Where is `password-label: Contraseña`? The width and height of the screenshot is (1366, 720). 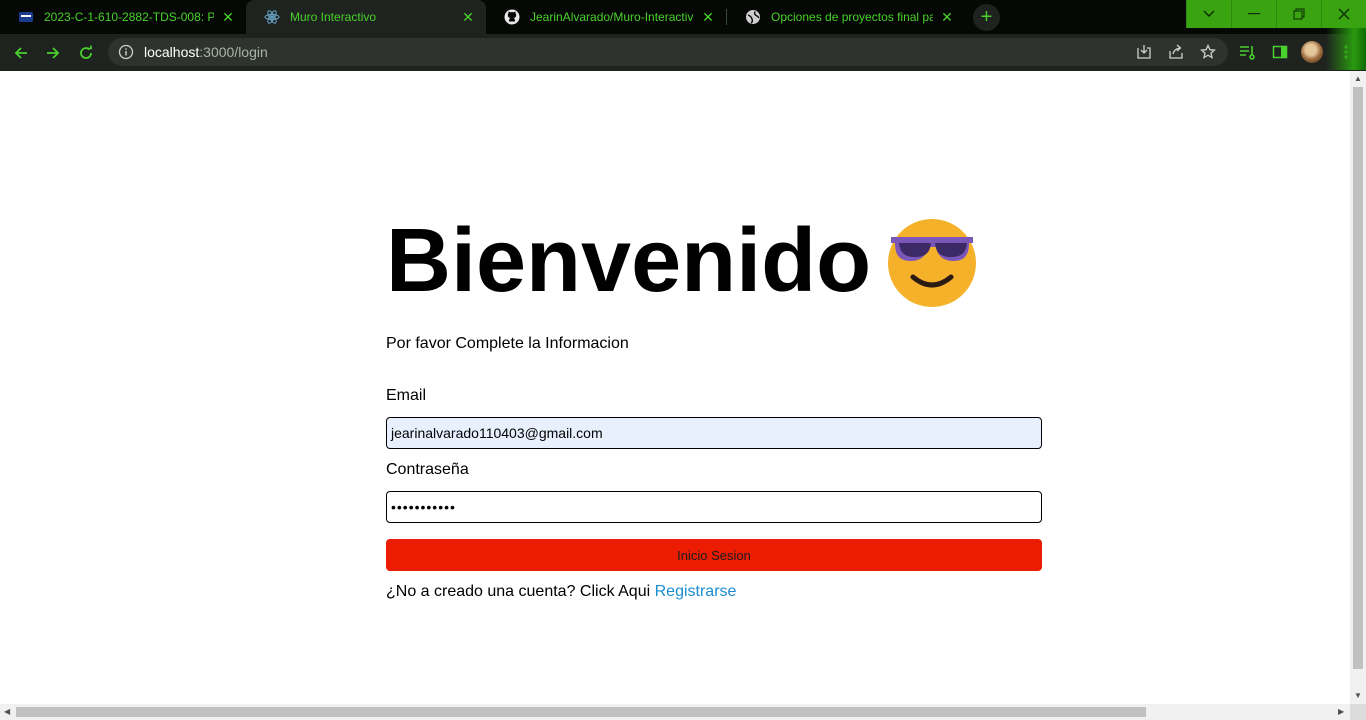 password-label: Contraseña is located at coordinates (427, 469).